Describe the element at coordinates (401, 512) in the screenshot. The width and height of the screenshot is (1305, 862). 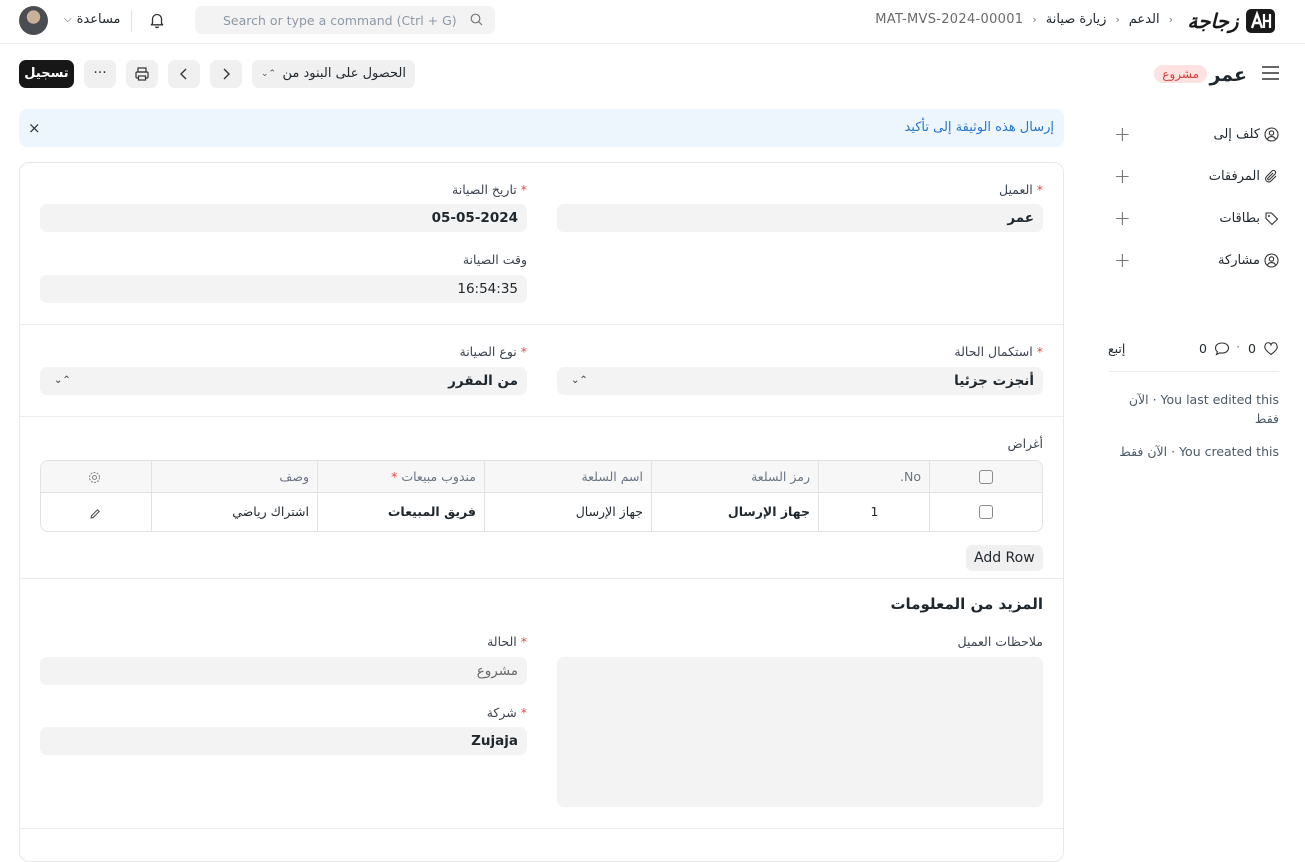
I see `row-sales-person: فريق المبيعات` at that location.